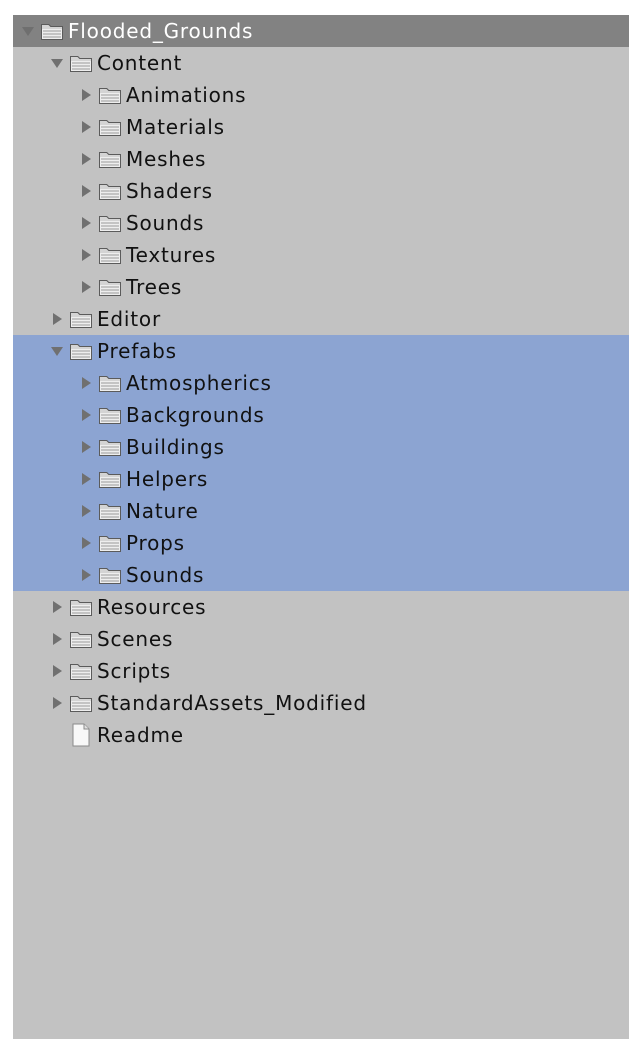  I want to click on folder-item-helpers: Helpers, so click(321, 479).